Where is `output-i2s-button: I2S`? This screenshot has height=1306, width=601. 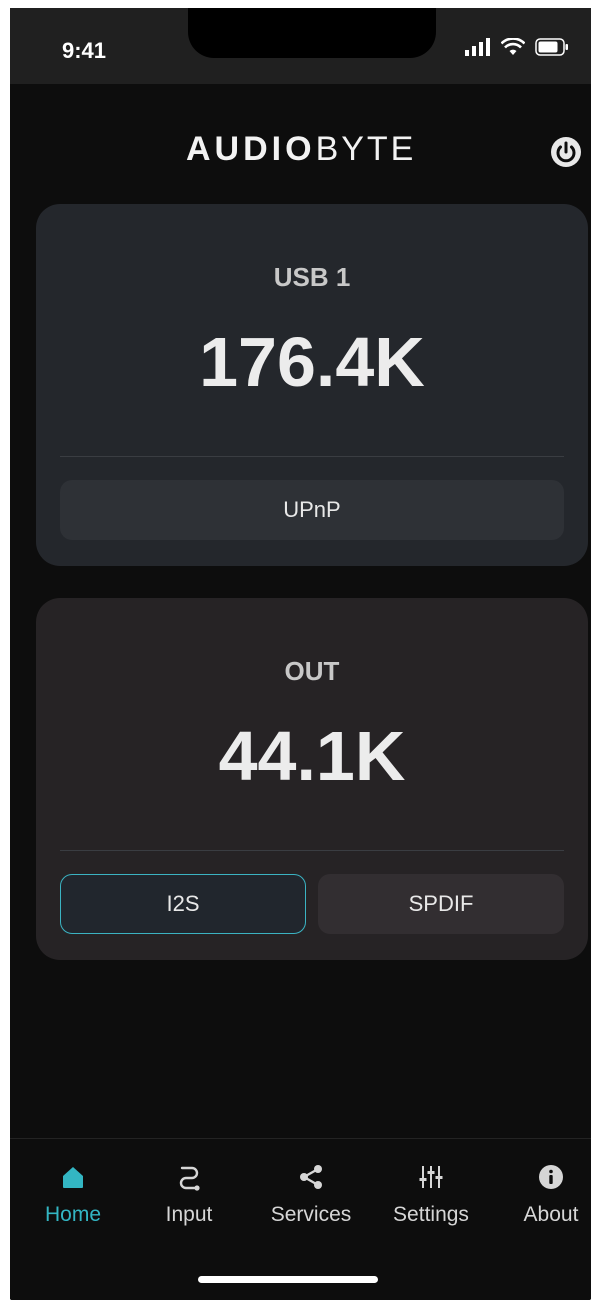
output-i2s-button: I2S is located at coordinates (183, 904).